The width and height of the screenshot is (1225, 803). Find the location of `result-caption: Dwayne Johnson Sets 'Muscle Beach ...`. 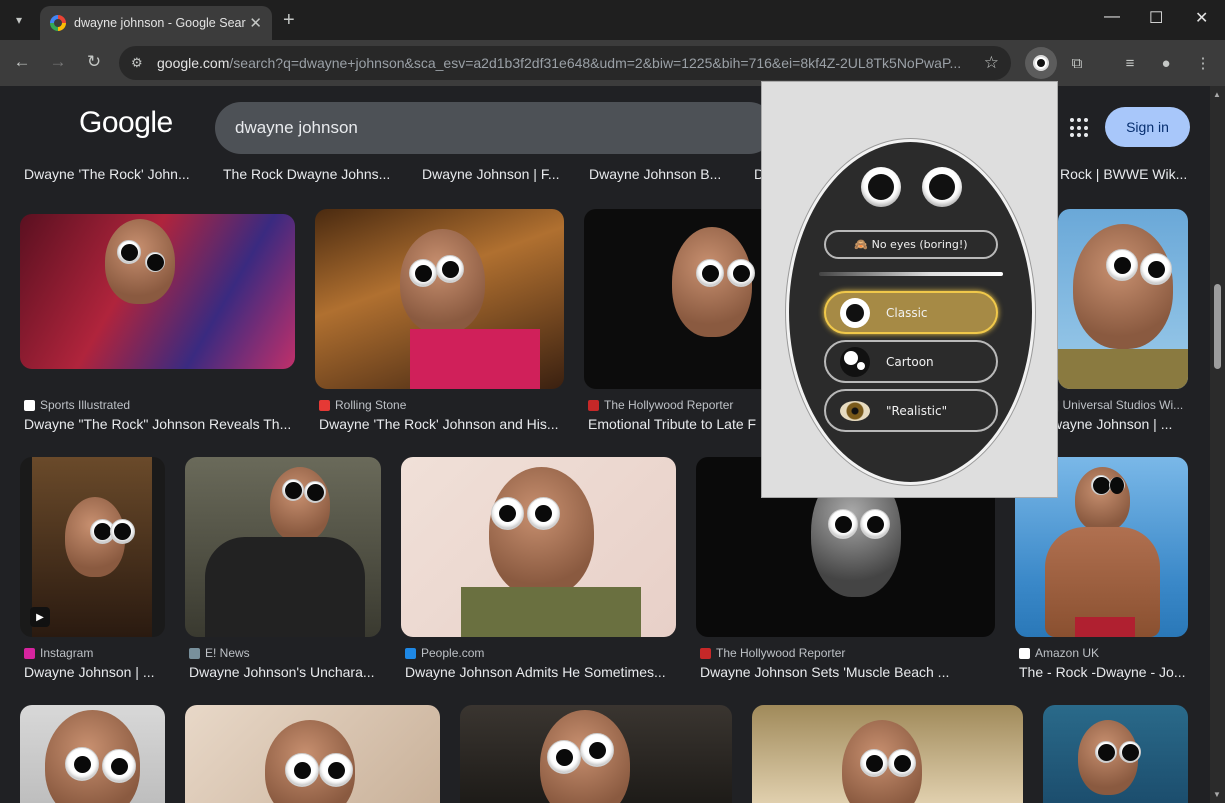

result-caption: Dwayne Johnson Sets 'Muscle Beach ... is located at coordinates (845, 672).